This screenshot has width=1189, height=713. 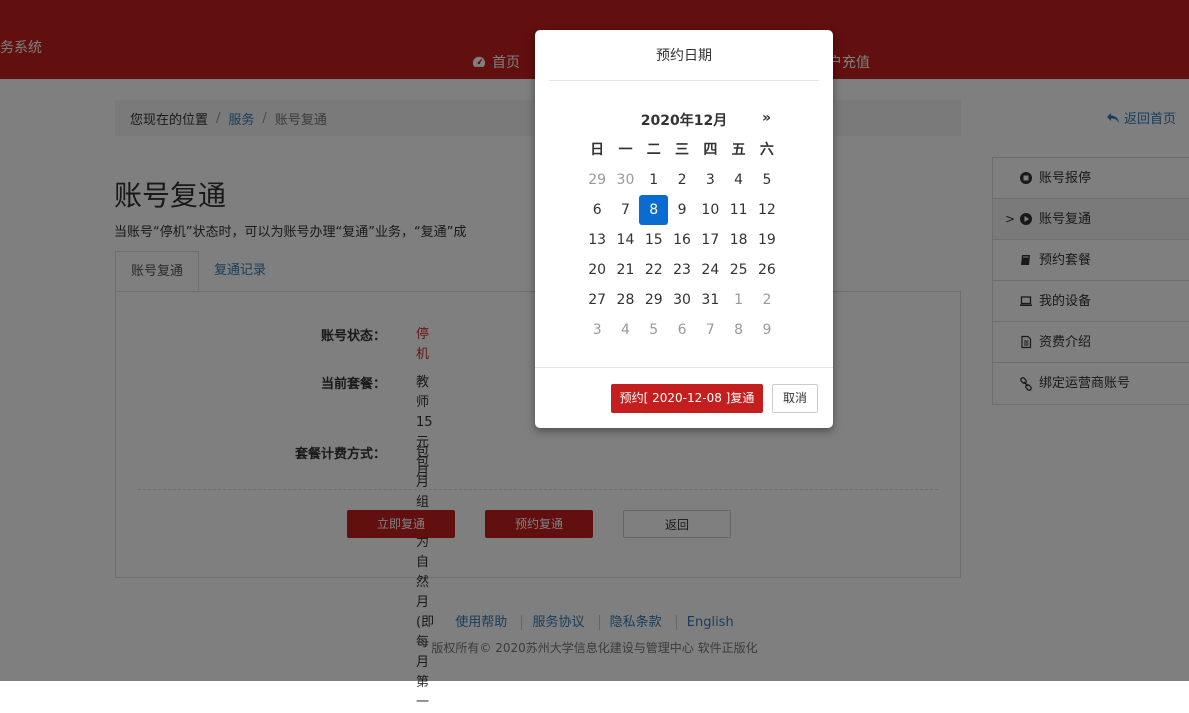 I want to click on calendar-day: 27, so click(x=597, y=300).